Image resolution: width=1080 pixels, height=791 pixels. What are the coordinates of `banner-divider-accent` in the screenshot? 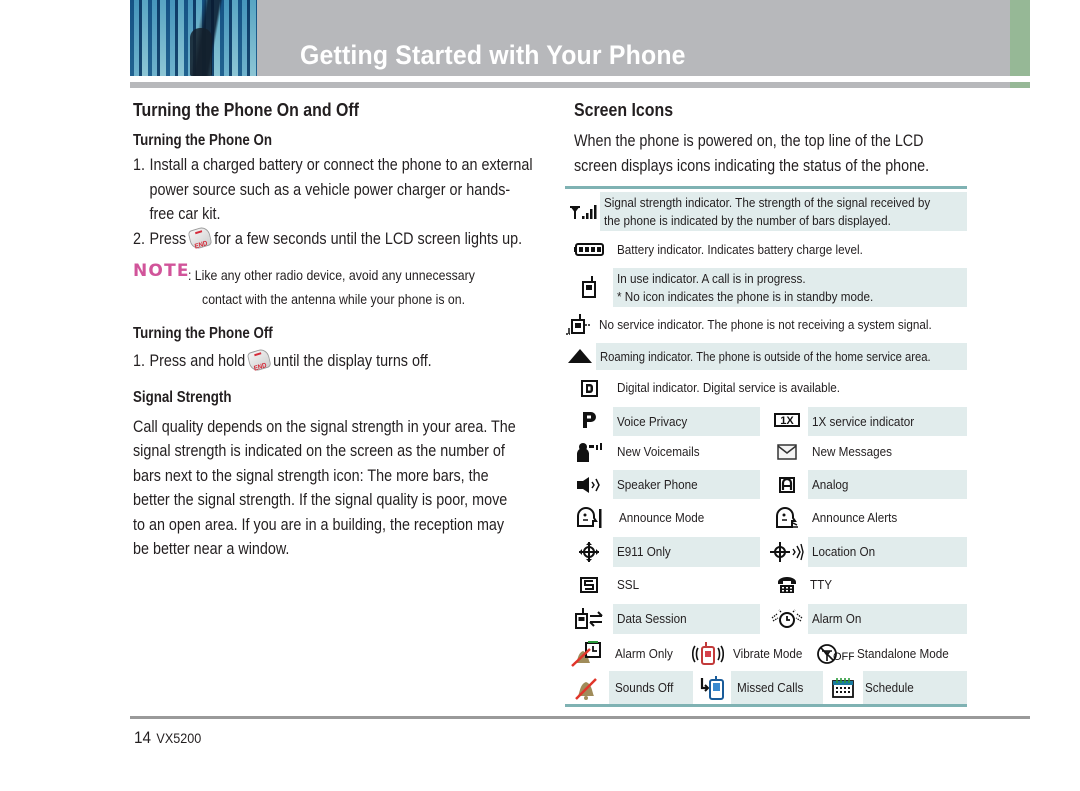 It's located at (1020, 85).